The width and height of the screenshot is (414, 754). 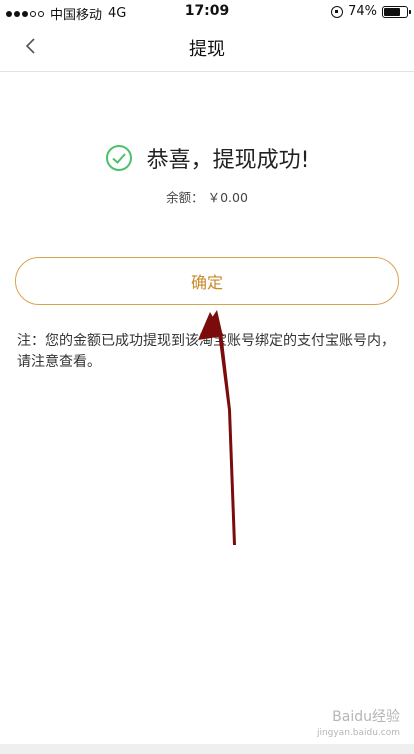 I want to click on watermark-brand: Baidu经验, so click(x=366, y=717).